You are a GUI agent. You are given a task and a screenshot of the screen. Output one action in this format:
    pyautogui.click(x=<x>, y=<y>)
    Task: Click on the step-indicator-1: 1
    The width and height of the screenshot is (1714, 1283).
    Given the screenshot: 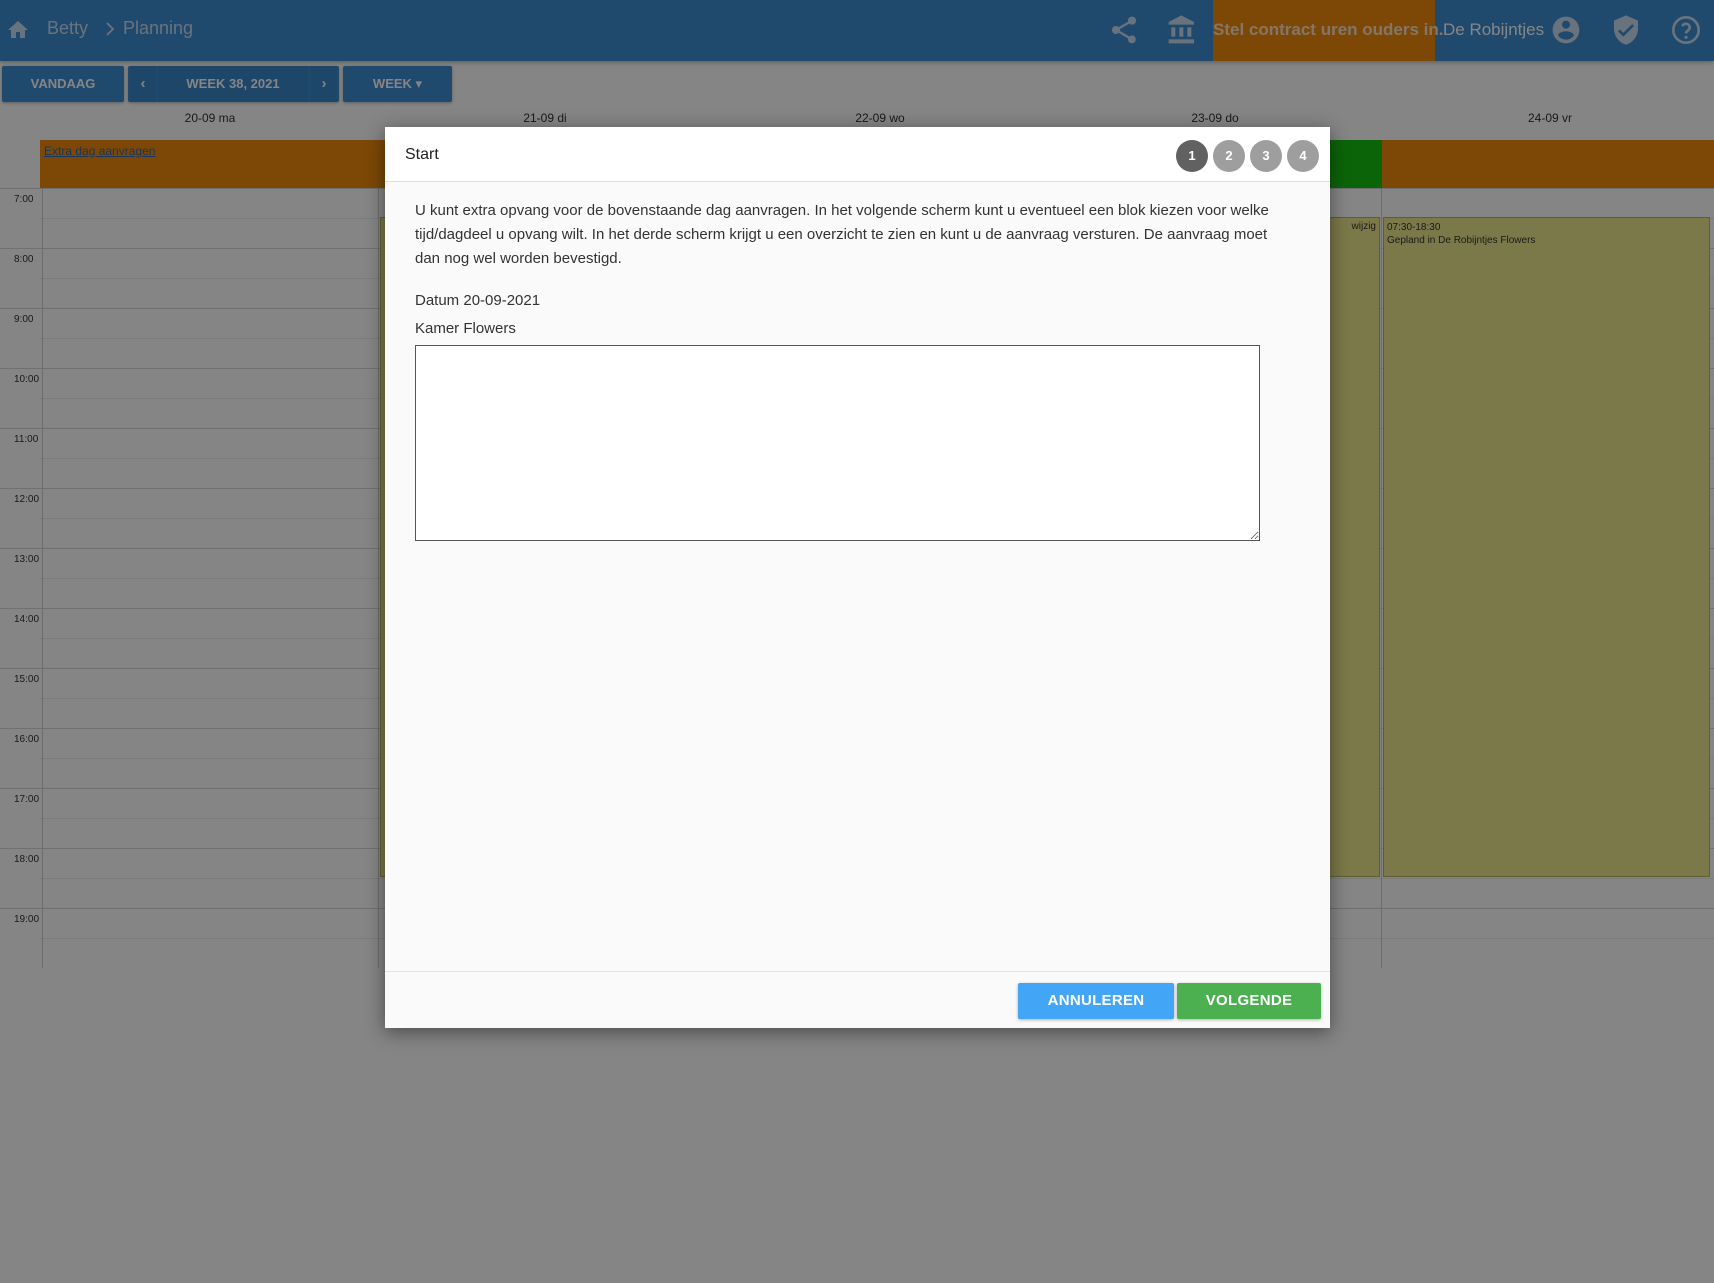 What is the action you would take?
    pyautogui.click(x=1192, y=156)
    